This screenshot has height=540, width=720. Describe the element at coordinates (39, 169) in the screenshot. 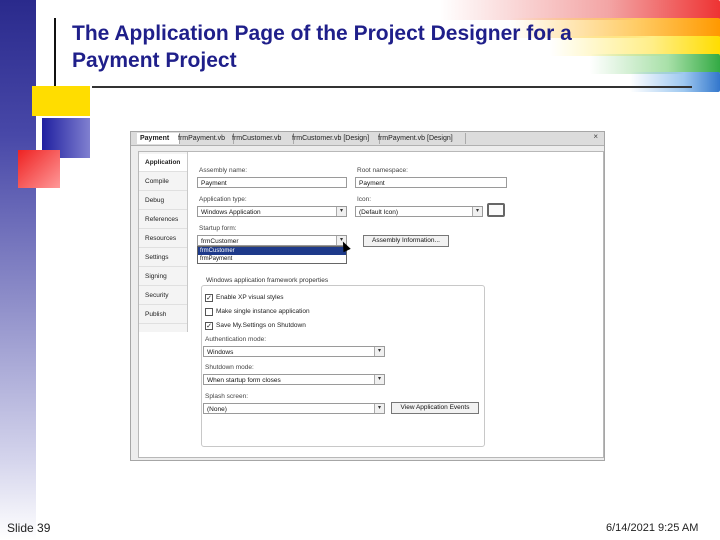

I see `red-accent-square` at that location.